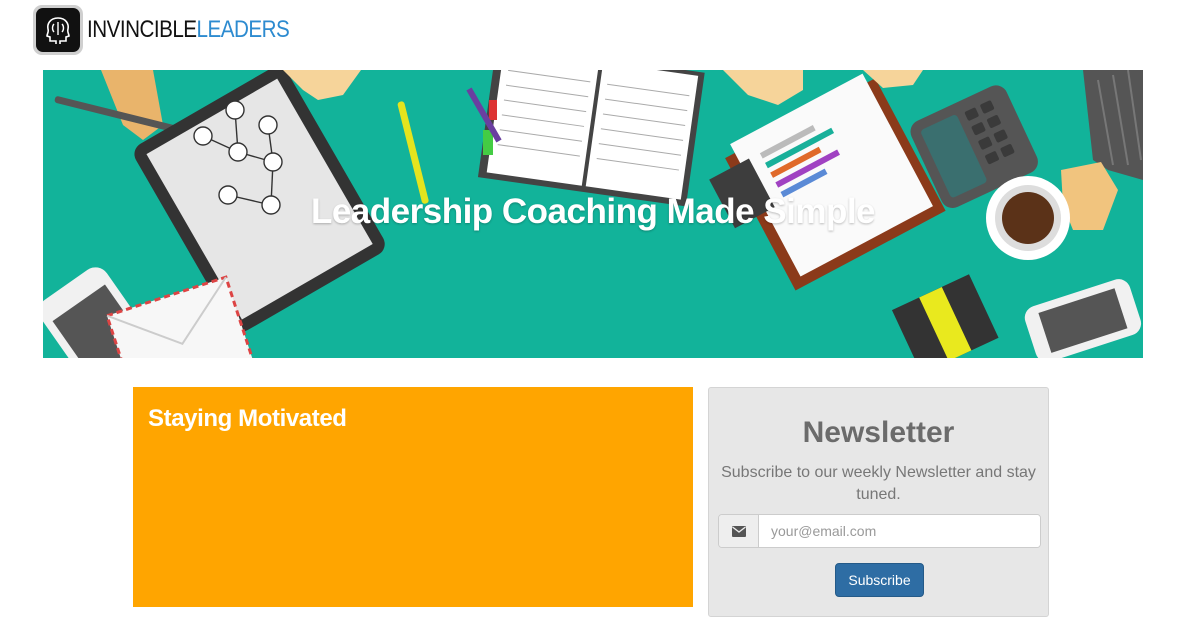 The height and width of the screenshot is (617, 1179). I want to click on hero-title: Leadership Coaching Made Simple, so click(593, 211).